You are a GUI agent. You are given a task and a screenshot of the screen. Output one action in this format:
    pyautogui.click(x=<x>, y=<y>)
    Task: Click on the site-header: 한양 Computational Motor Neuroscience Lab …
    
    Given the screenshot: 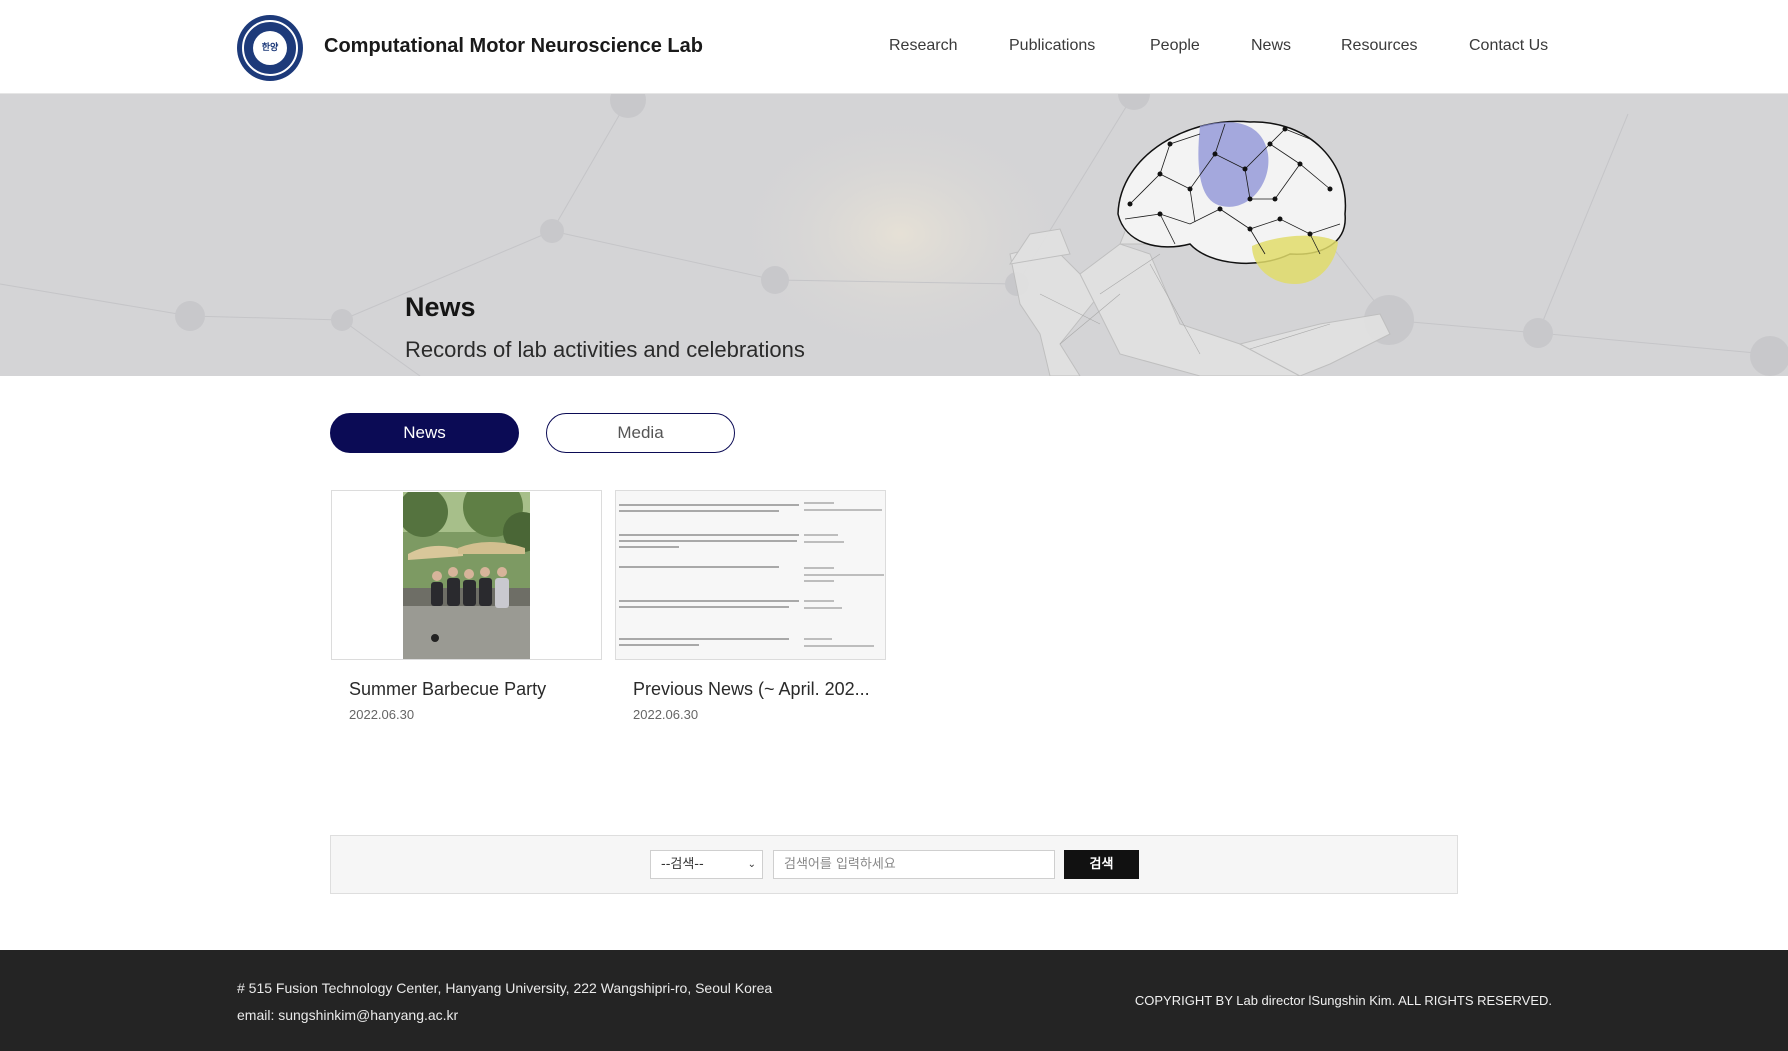 What is the action you would take?
    pyautogui.click(x=894, y=47)
    